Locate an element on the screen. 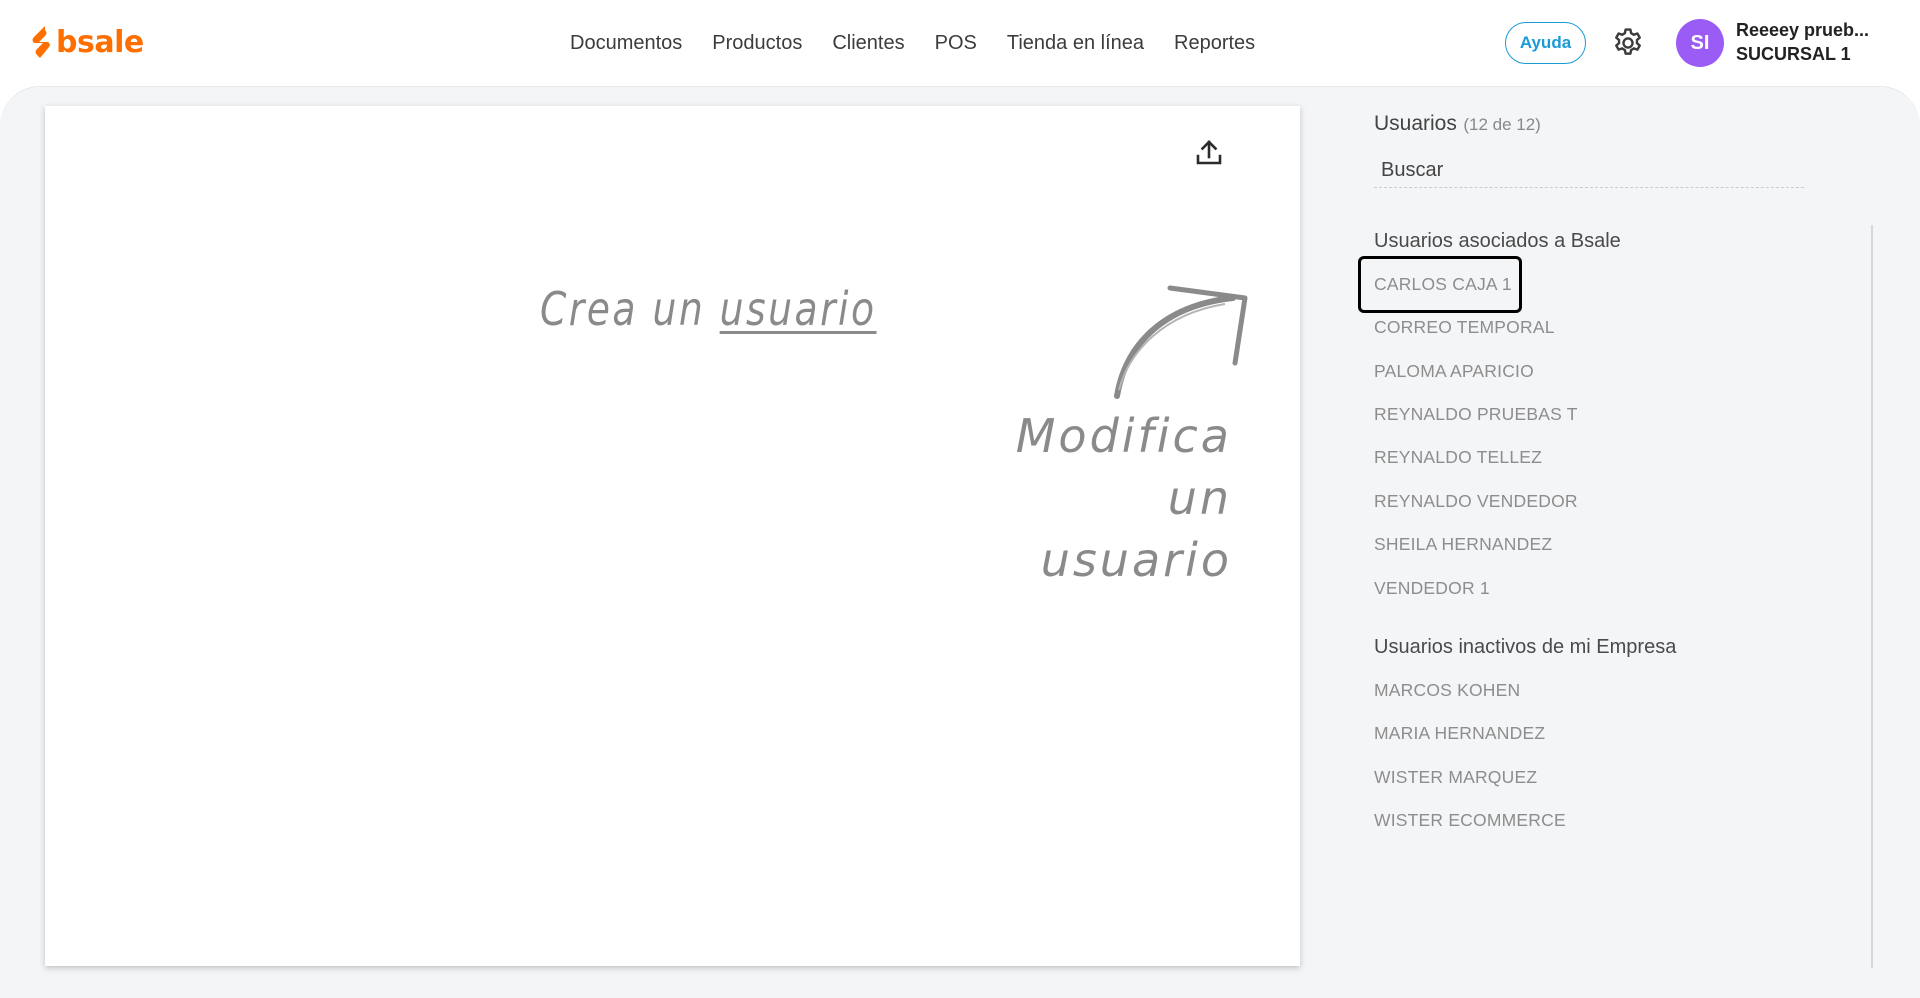 This screenshot has height=998, width=1920. search-input is located at coordinates (1589, 171).